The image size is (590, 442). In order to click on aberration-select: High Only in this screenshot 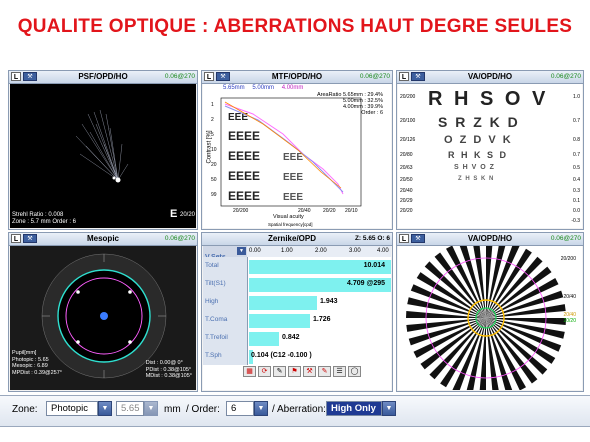, I will do `click(354, 408)`.